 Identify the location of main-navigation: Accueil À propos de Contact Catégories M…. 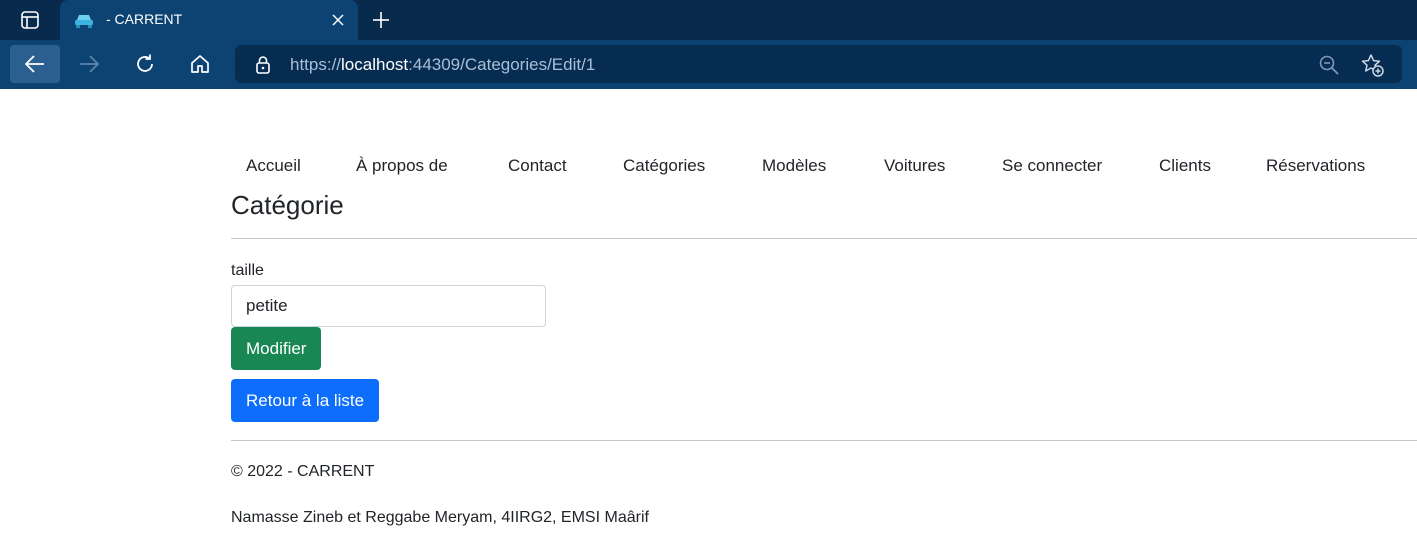
(708, 167).